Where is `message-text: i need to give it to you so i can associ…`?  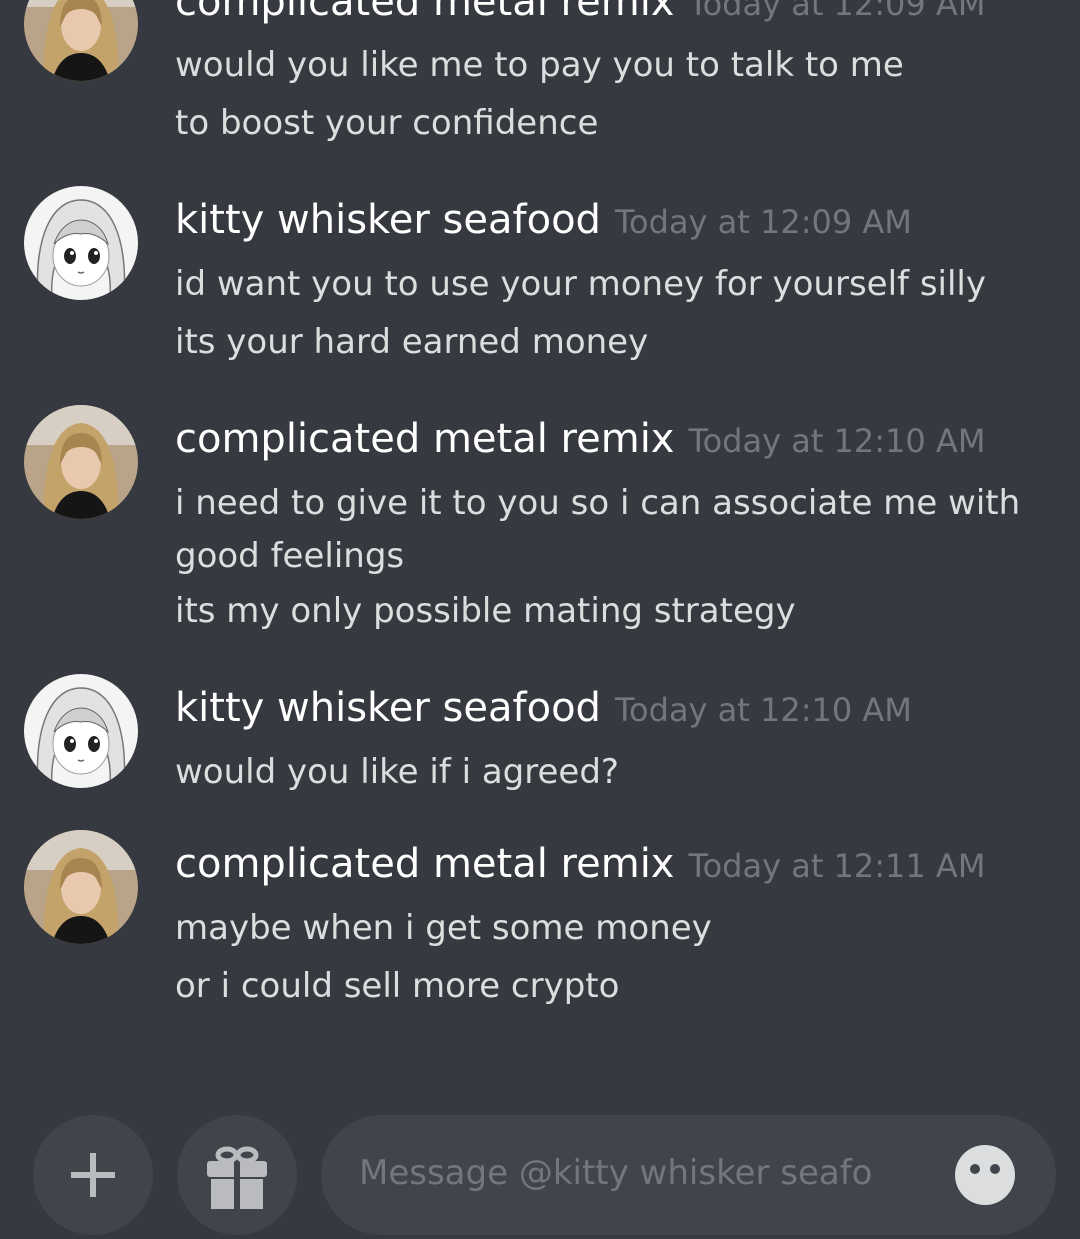
message-text: i need to give it to you so i can associ… is located at coordinates (598, 503).